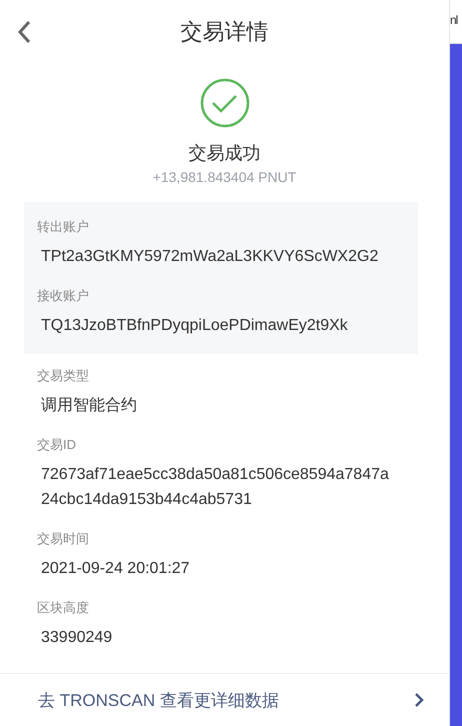 The width and height of the screenshot is (462, 726). I want to click on side-panel-text: nl, so click(454, 20).